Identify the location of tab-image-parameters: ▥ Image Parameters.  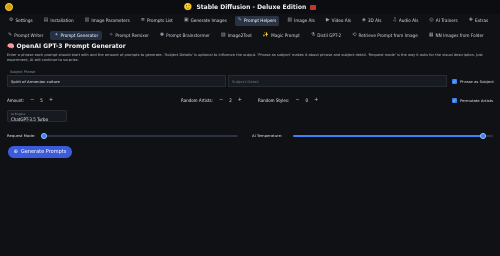
(107, 21).